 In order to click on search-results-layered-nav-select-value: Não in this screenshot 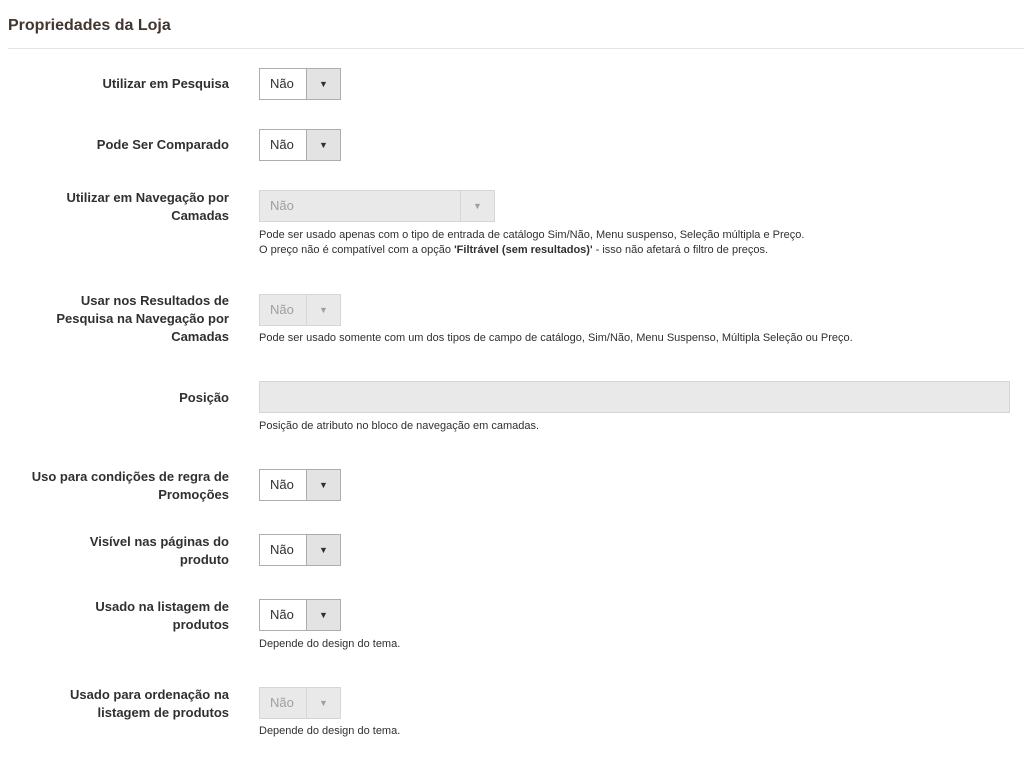, I will do `click(282, 309)`.